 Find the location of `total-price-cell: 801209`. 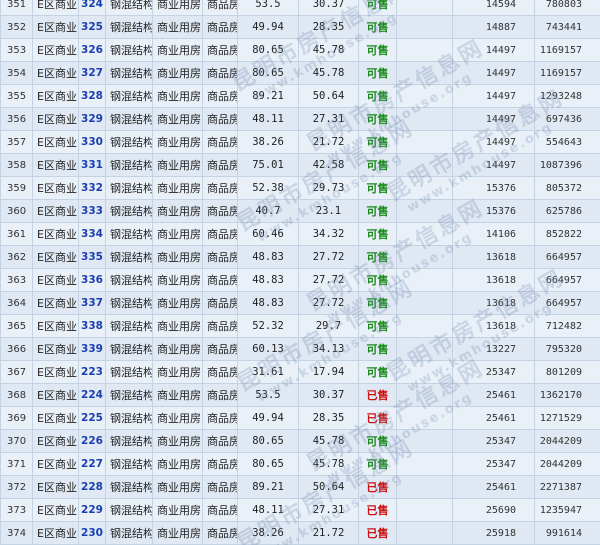

total-price-cell: 801209 is located at coordinates (567, 372).